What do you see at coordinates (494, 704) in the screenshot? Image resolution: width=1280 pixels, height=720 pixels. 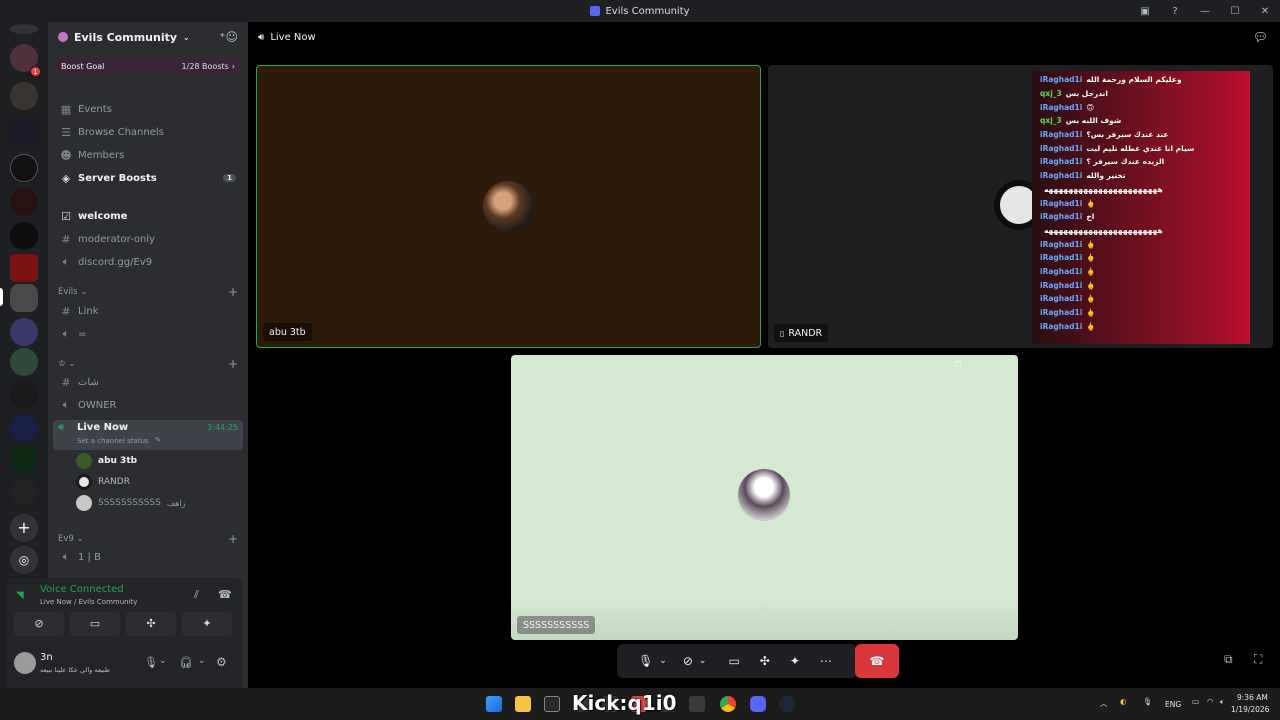 I see `windows-start-icon` at bounding box center [494, 704].